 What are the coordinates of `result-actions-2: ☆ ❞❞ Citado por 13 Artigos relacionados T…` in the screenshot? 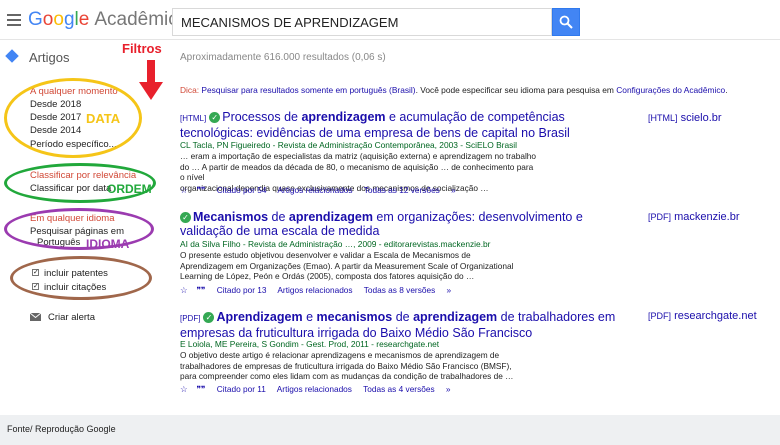 It's located at (320, 290).